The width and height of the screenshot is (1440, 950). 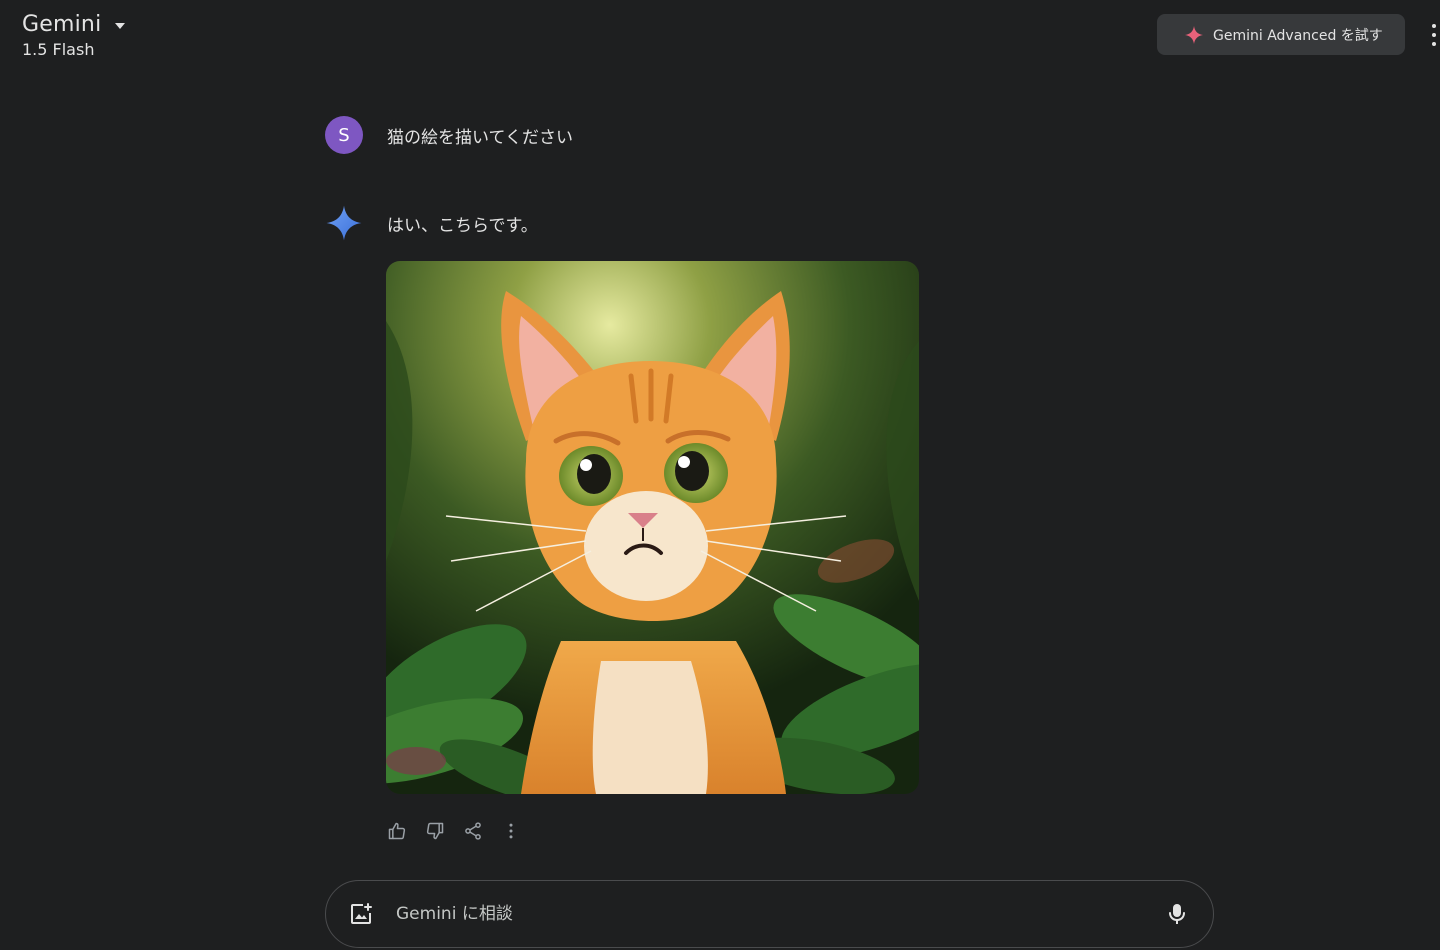 I want to click on gemini-sparkle-icon, so click(x=344, y=223).